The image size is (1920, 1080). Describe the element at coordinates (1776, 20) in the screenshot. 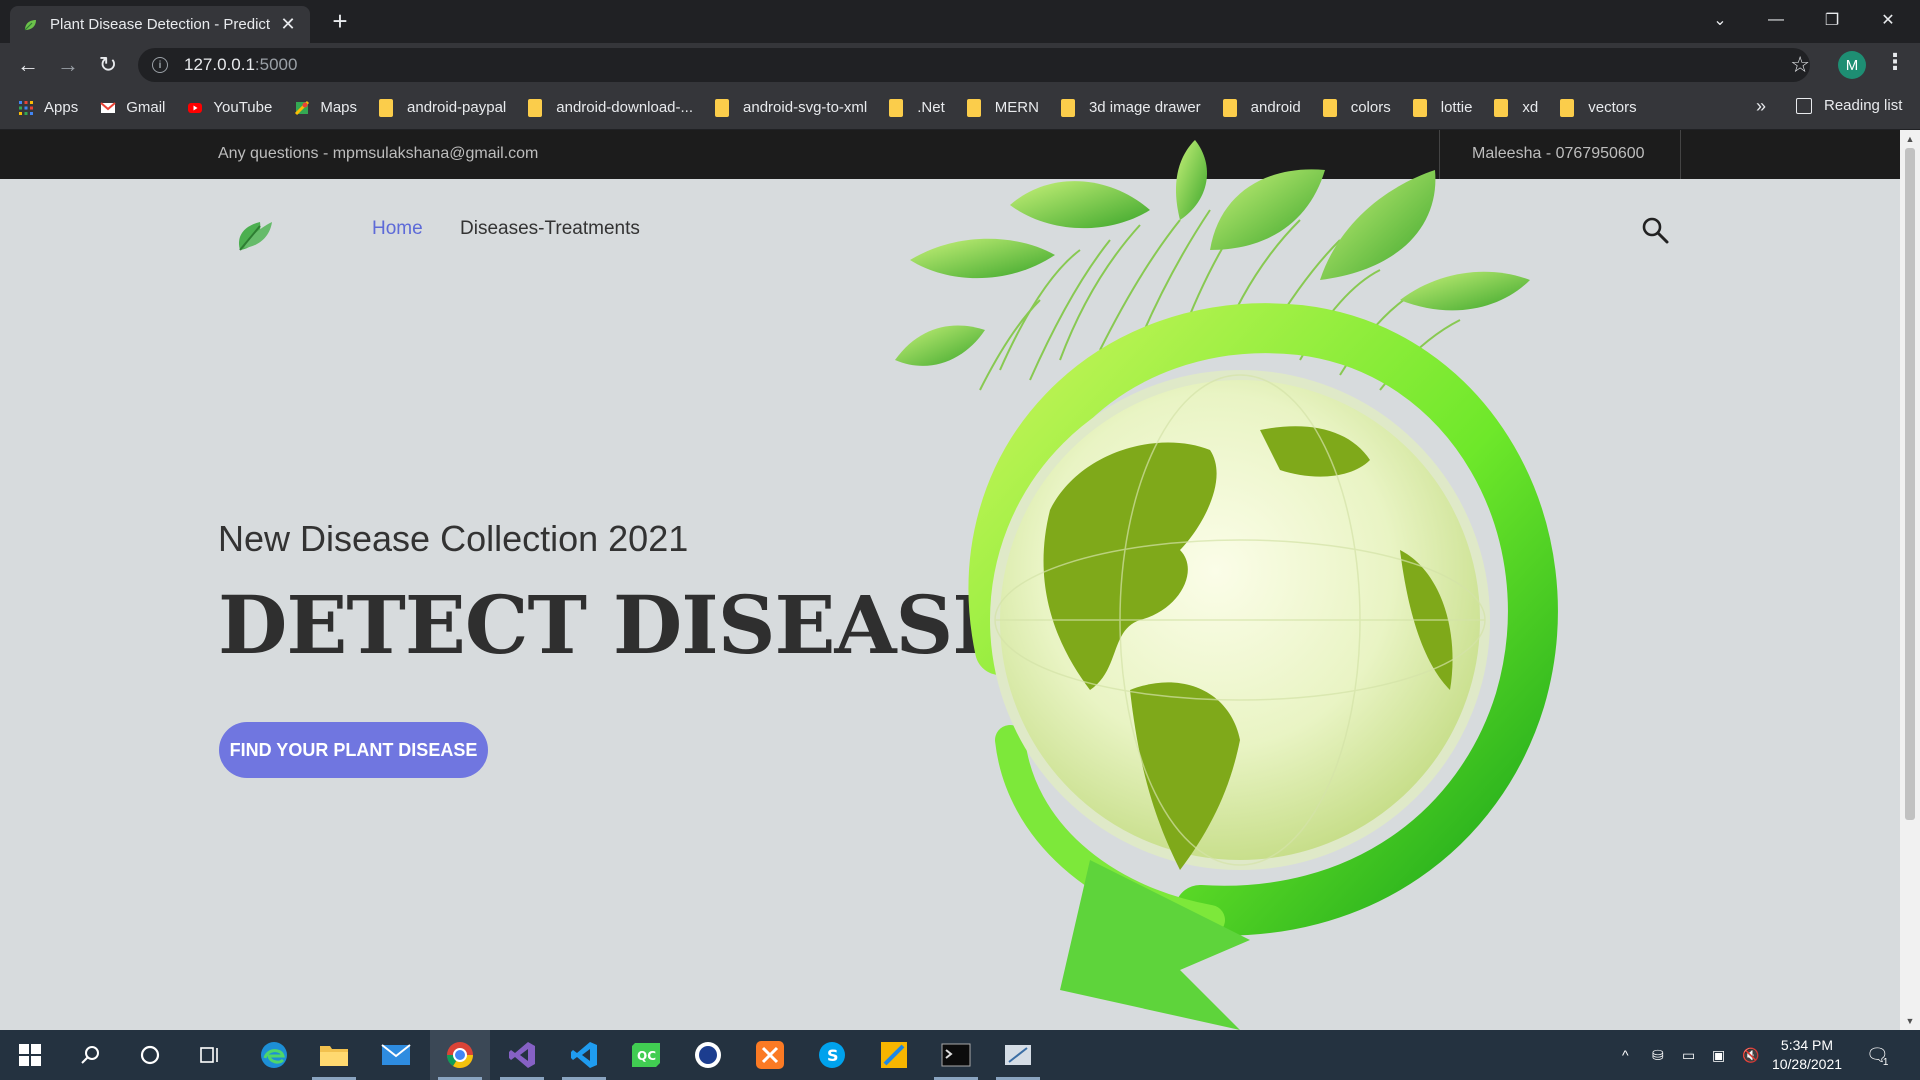

I see `minimize-button: —` at that location.